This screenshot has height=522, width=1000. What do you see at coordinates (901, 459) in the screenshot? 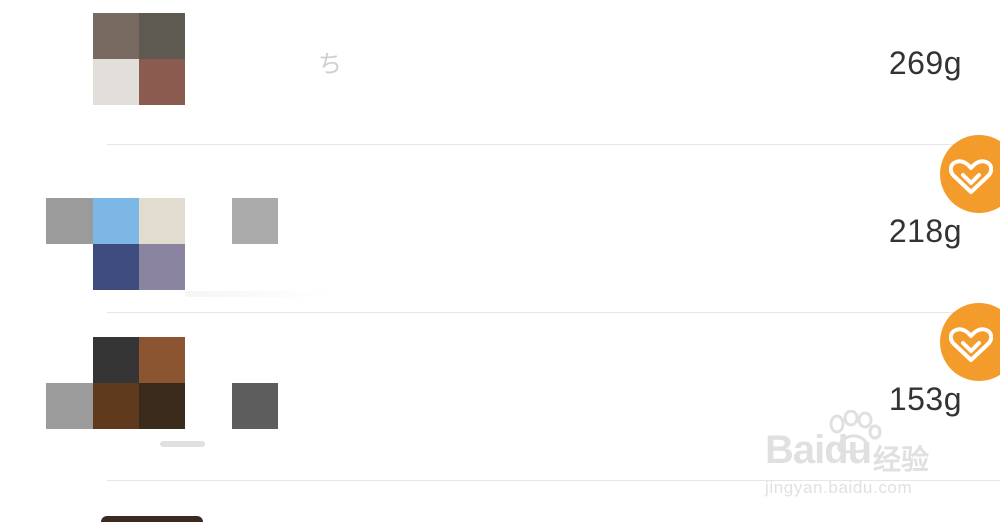
I see `watermark-label: 经验` at bounding box center [901, 459].